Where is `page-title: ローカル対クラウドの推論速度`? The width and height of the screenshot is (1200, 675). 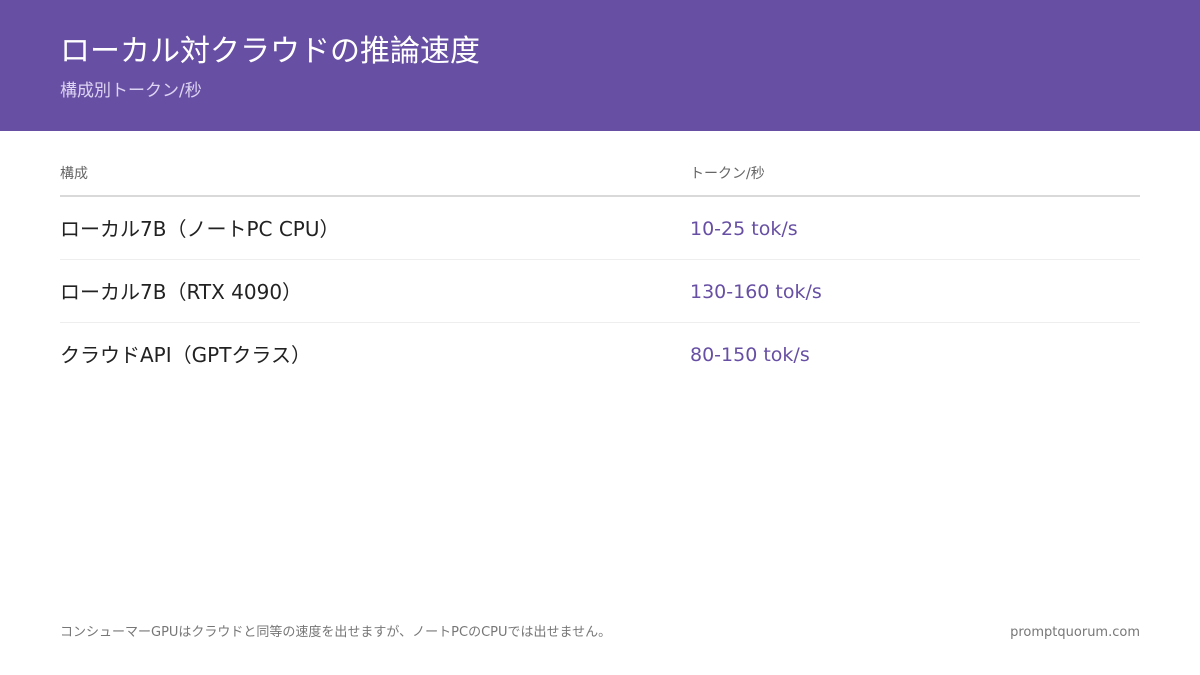
page-title: ローカル対クラウドの推論速度 is located at coordinates (270, 51).